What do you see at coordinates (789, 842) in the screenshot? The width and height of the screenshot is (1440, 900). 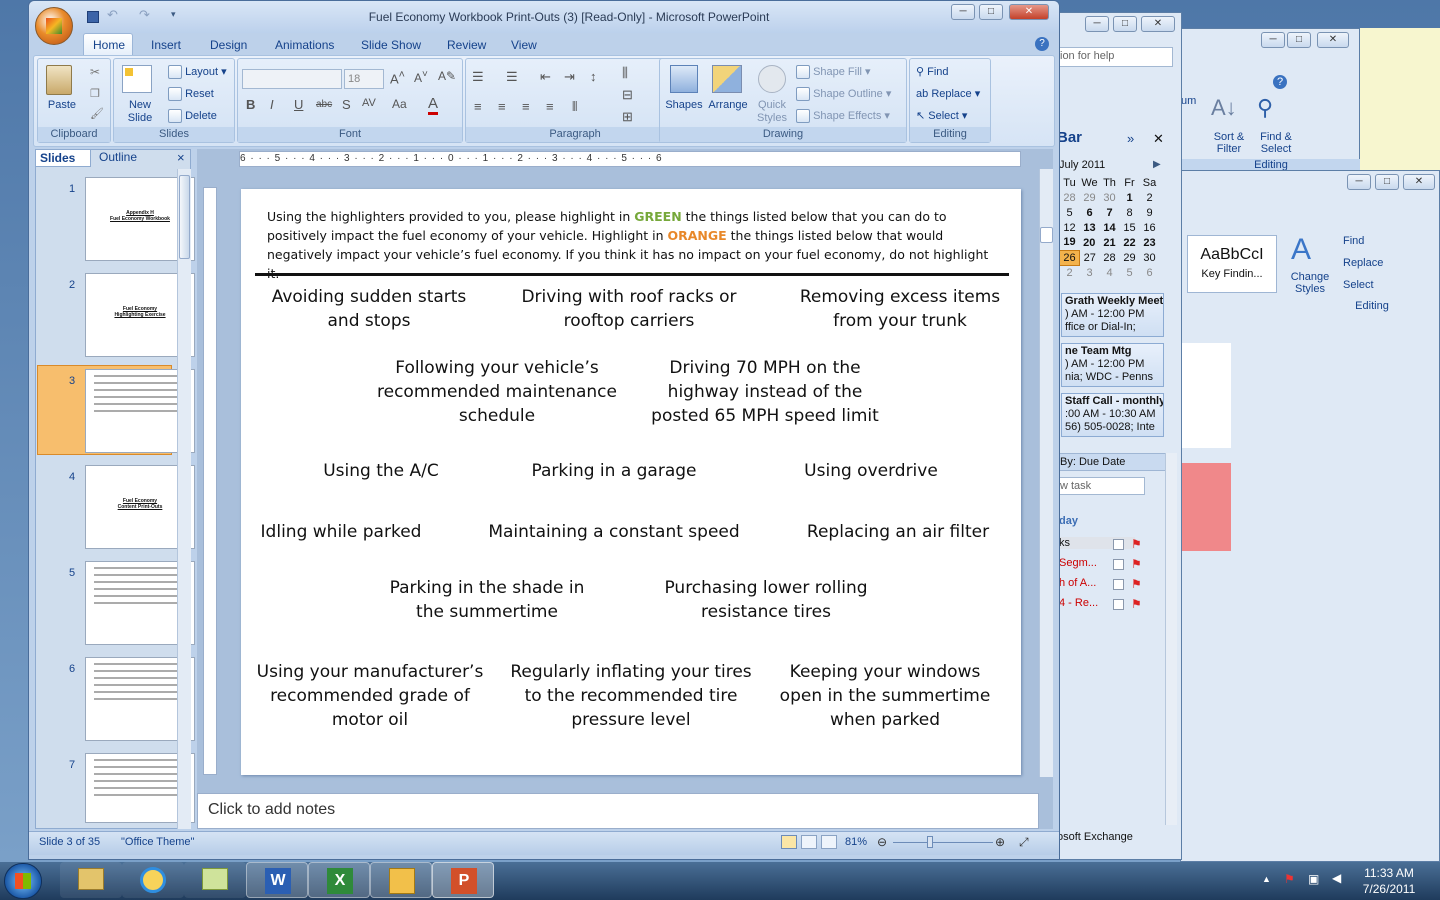 I see `normal-view-icon` at bounding box center [789, 842].